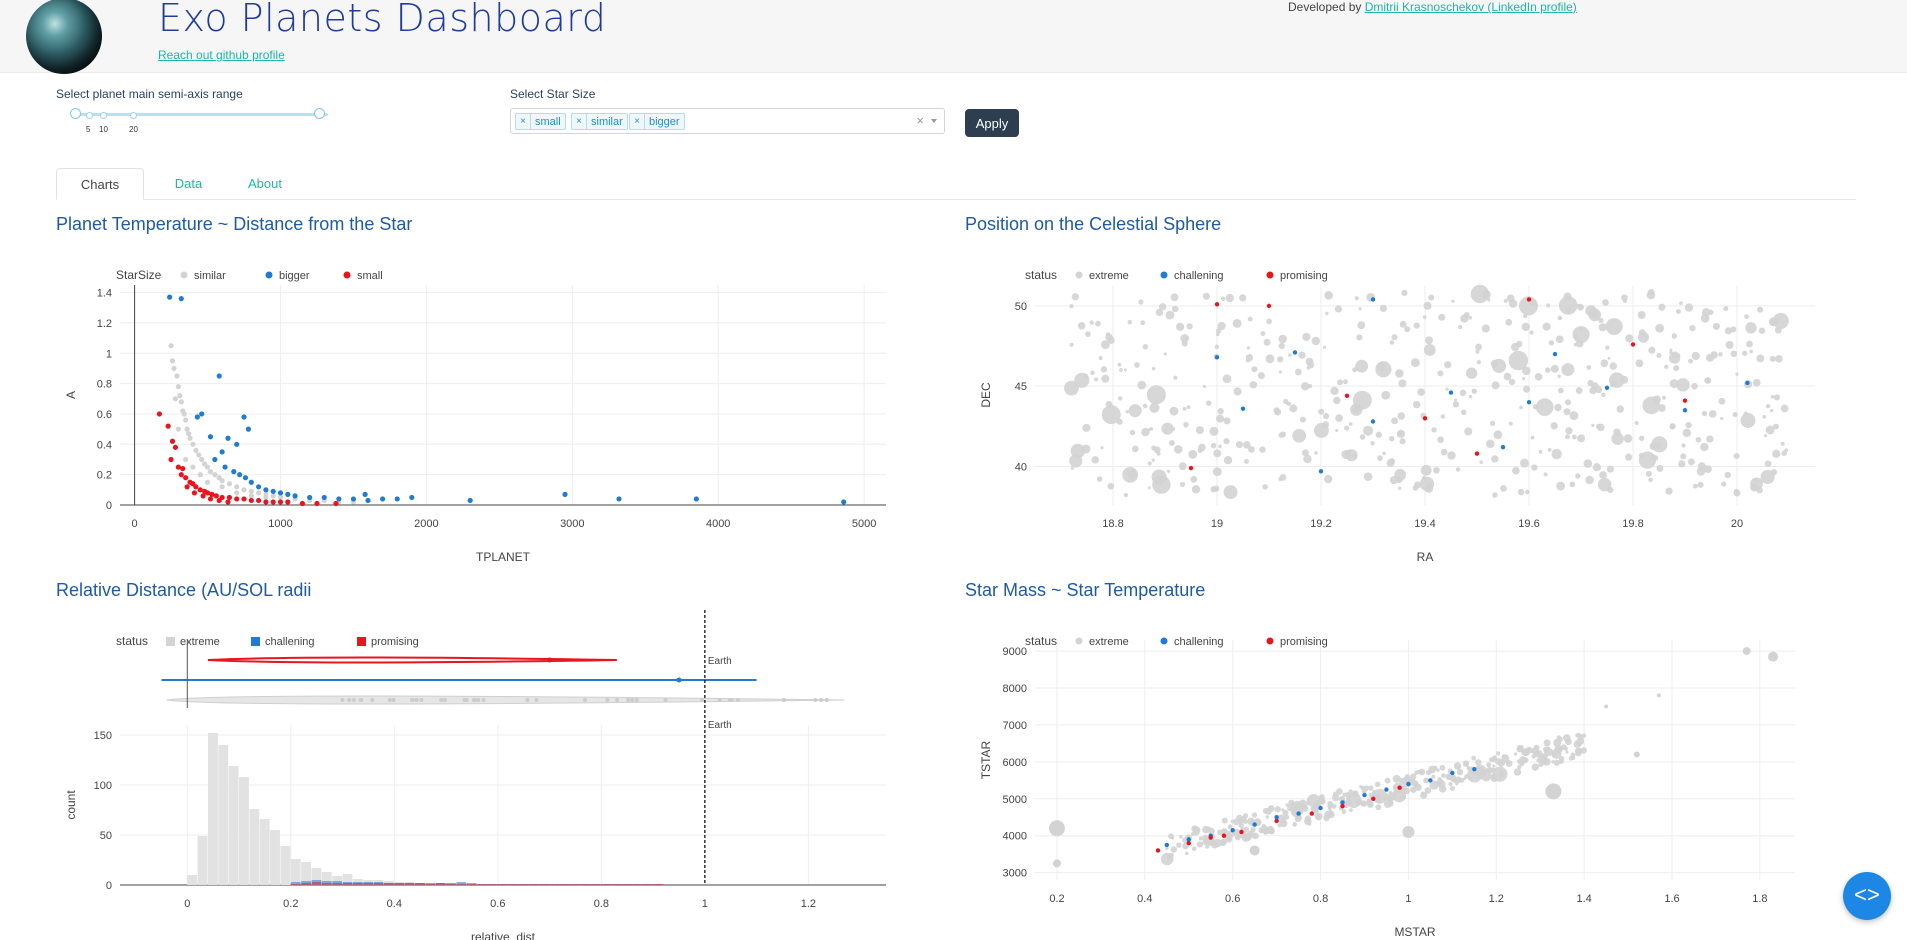 This screenshot has height=940, width=1907. I want to click on earth-annotation: Earth, so click(720, 661).